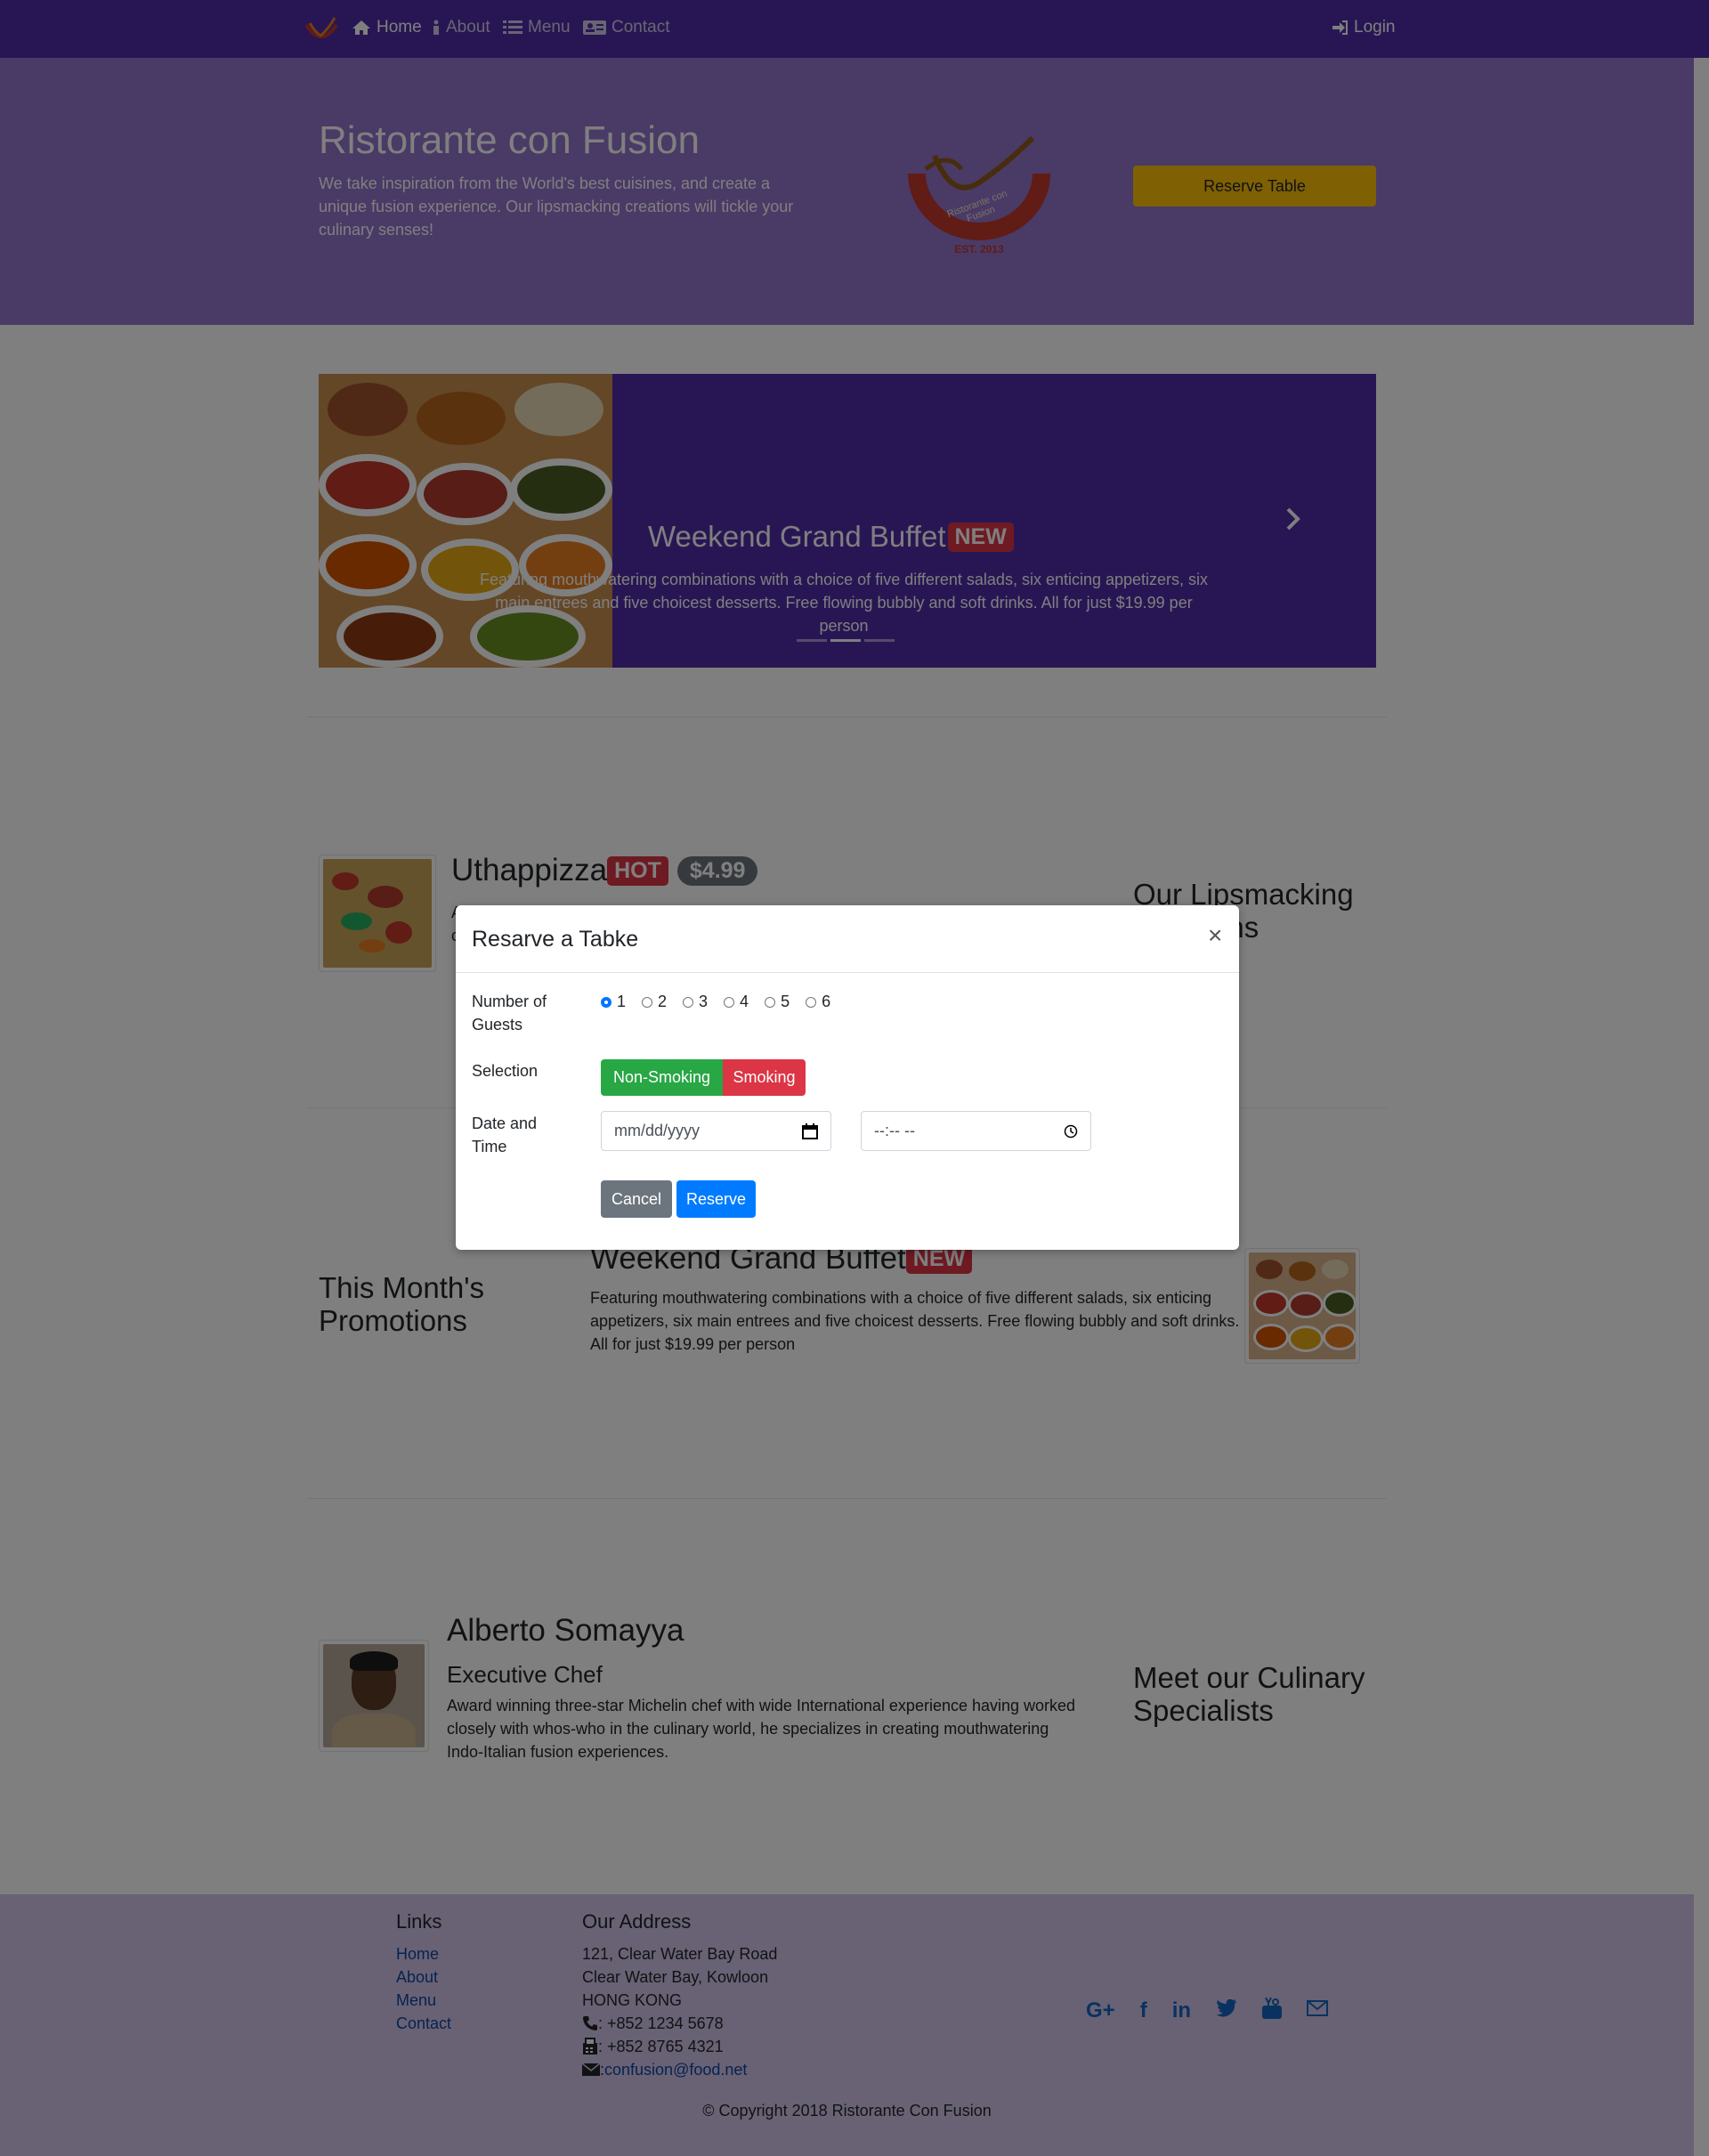 The width and height of the screenshot is (1709, 2156). What do you see at coordinates (662, 1077) in the screenshot?
I see `non-smoking-button: Non-Smoking` at bounding box center [662, 1077].